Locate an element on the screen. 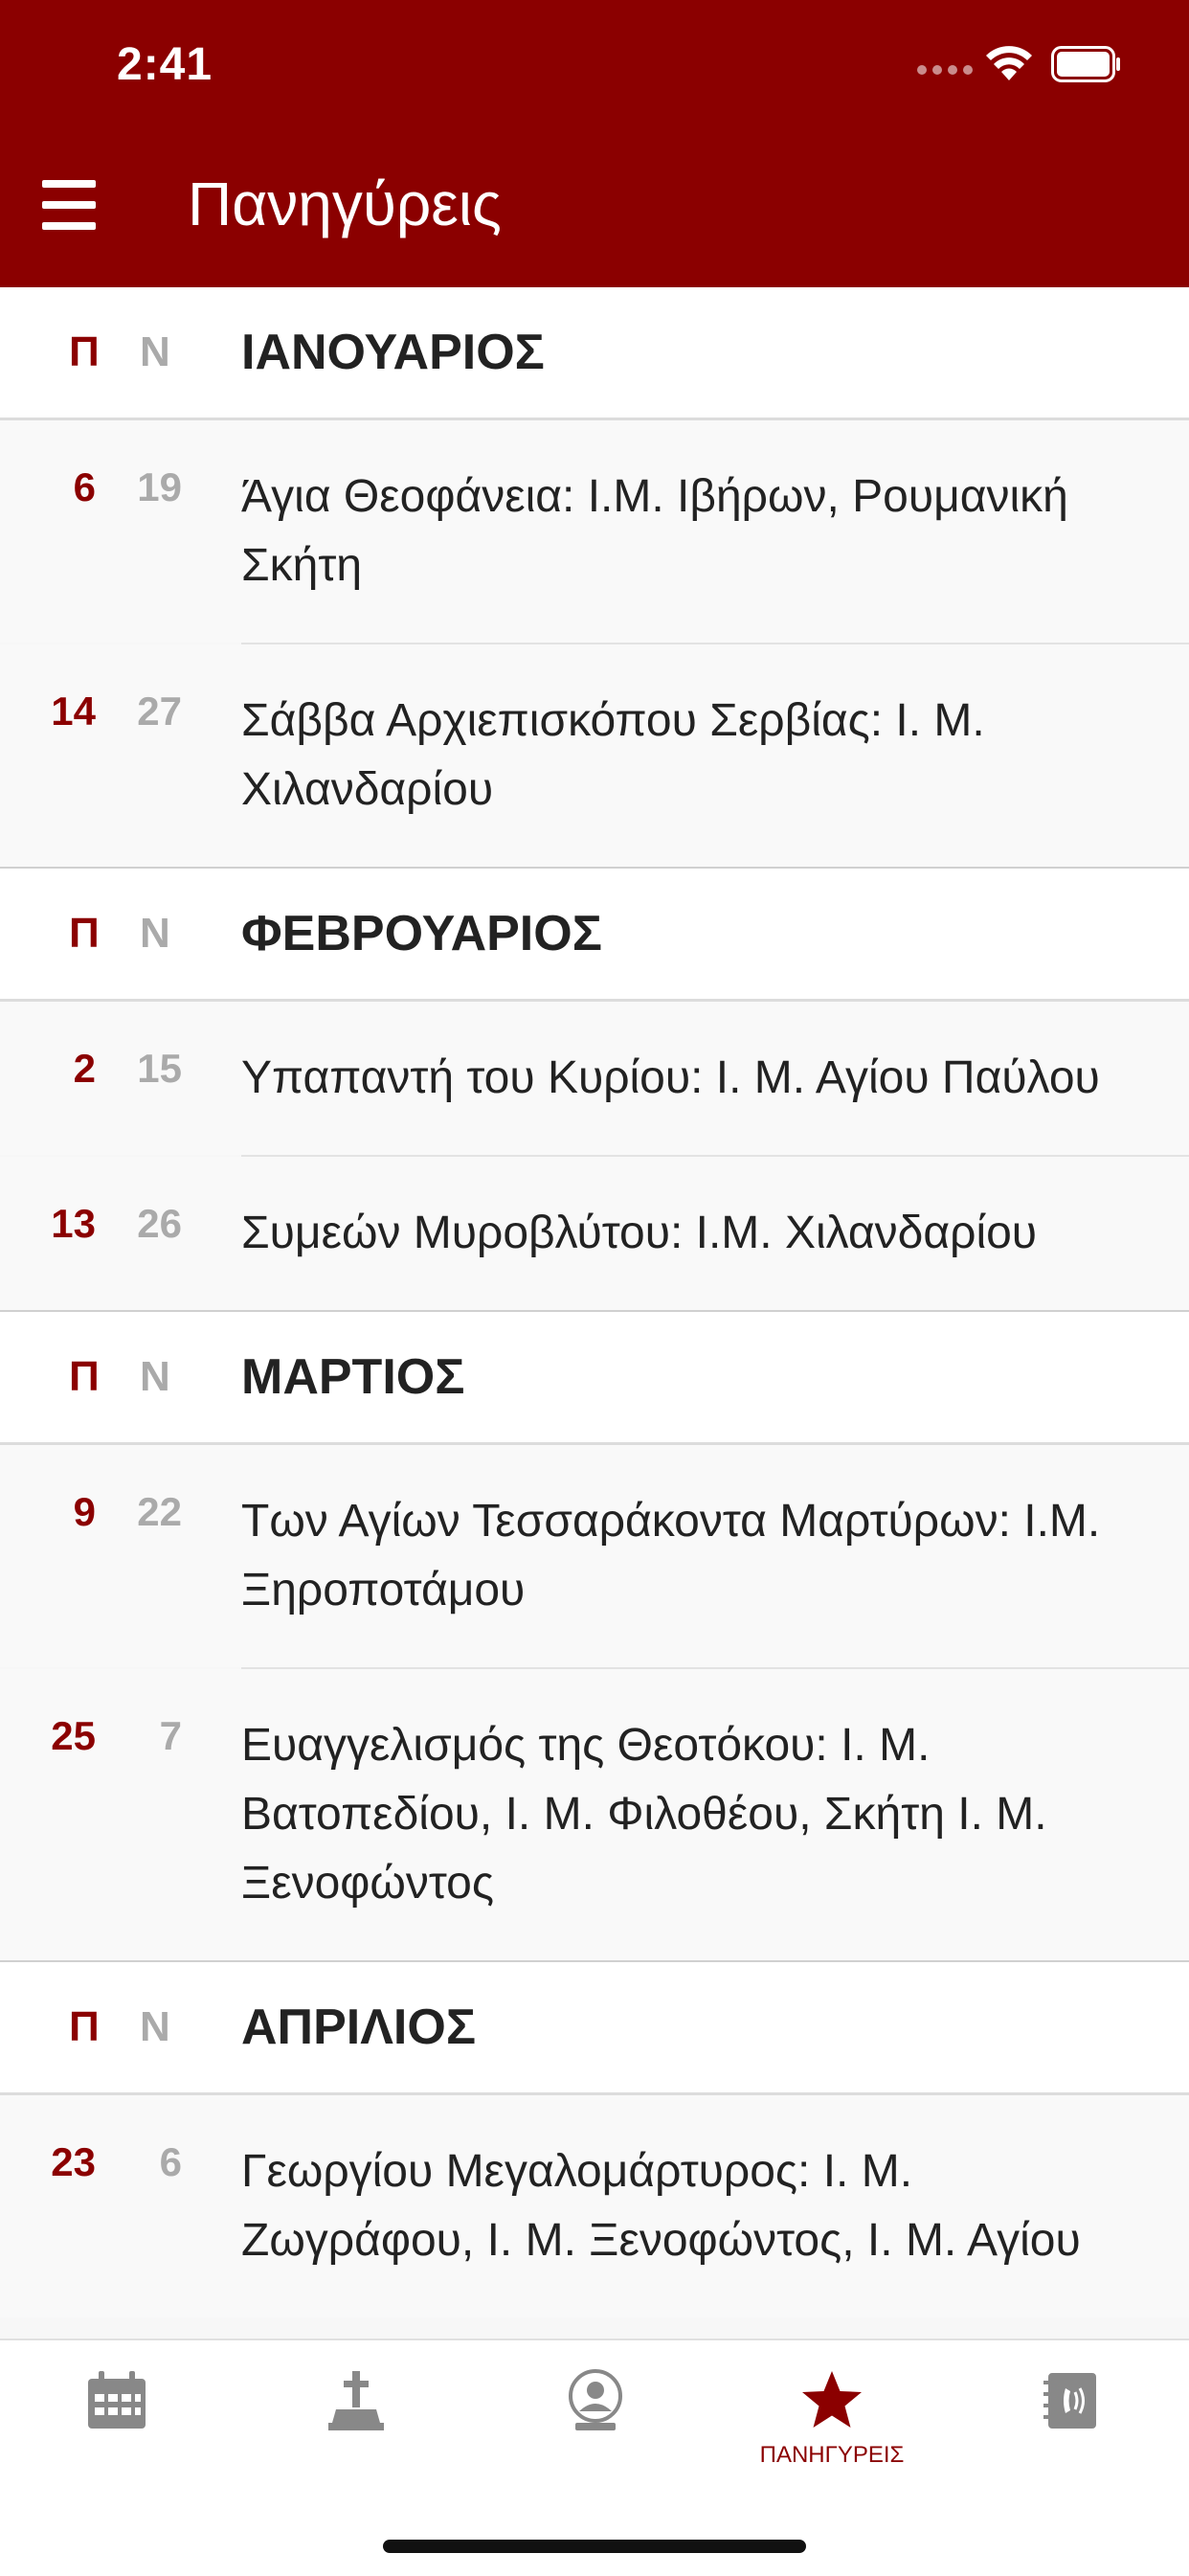 The image size is (1189, 2576). month-name: ΦΕΒΡΟΥΑΡΙΟΣ is located at coordinates (421, 933).